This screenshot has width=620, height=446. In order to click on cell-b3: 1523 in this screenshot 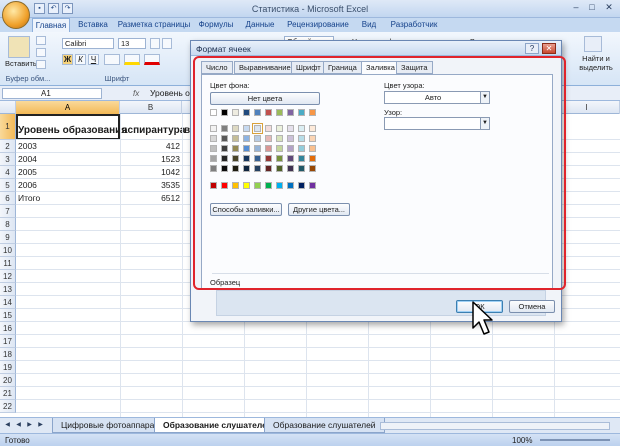, I will do `click(151, 159)`.